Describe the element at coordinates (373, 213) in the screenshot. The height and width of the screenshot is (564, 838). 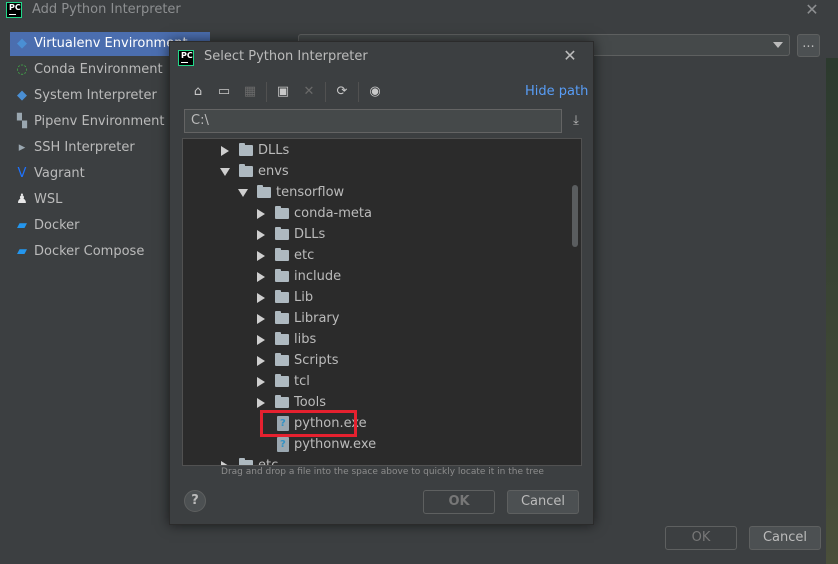
I see `tree-folder-node: conda-meta` at that location.